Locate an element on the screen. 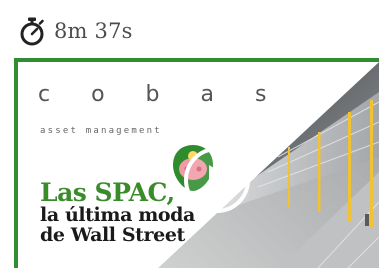 This screenshot has width=379, height=268. brand-subtitle: asset management is located at coordinates (101, 131).